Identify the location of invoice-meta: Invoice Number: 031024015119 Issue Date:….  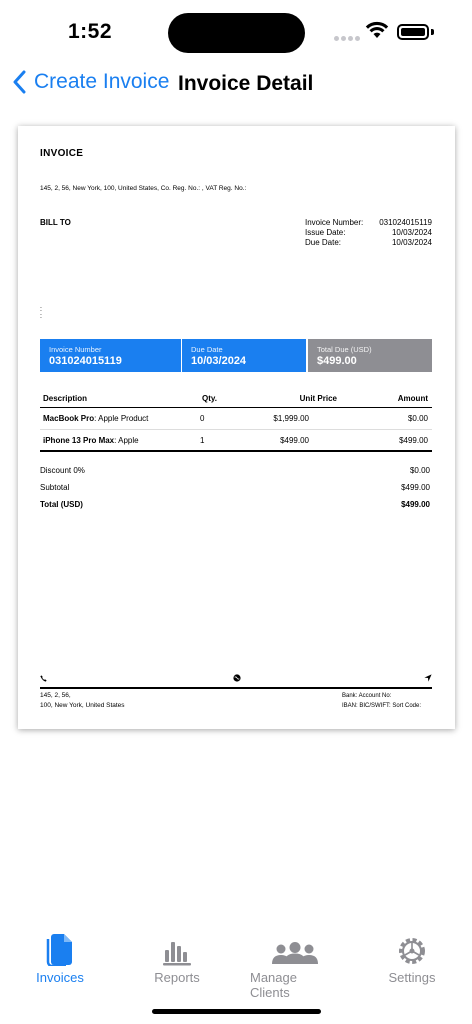
(368, 233).